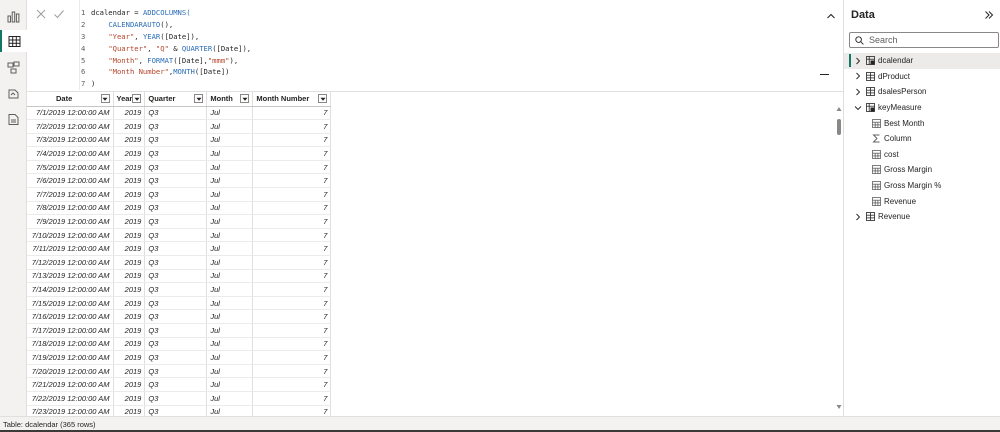  What do you see at coordinates (70, 208) in the screenshot?
I see `table-cell: 7/8/2019 12:00:00 AM` at bounding box center [70, 208].